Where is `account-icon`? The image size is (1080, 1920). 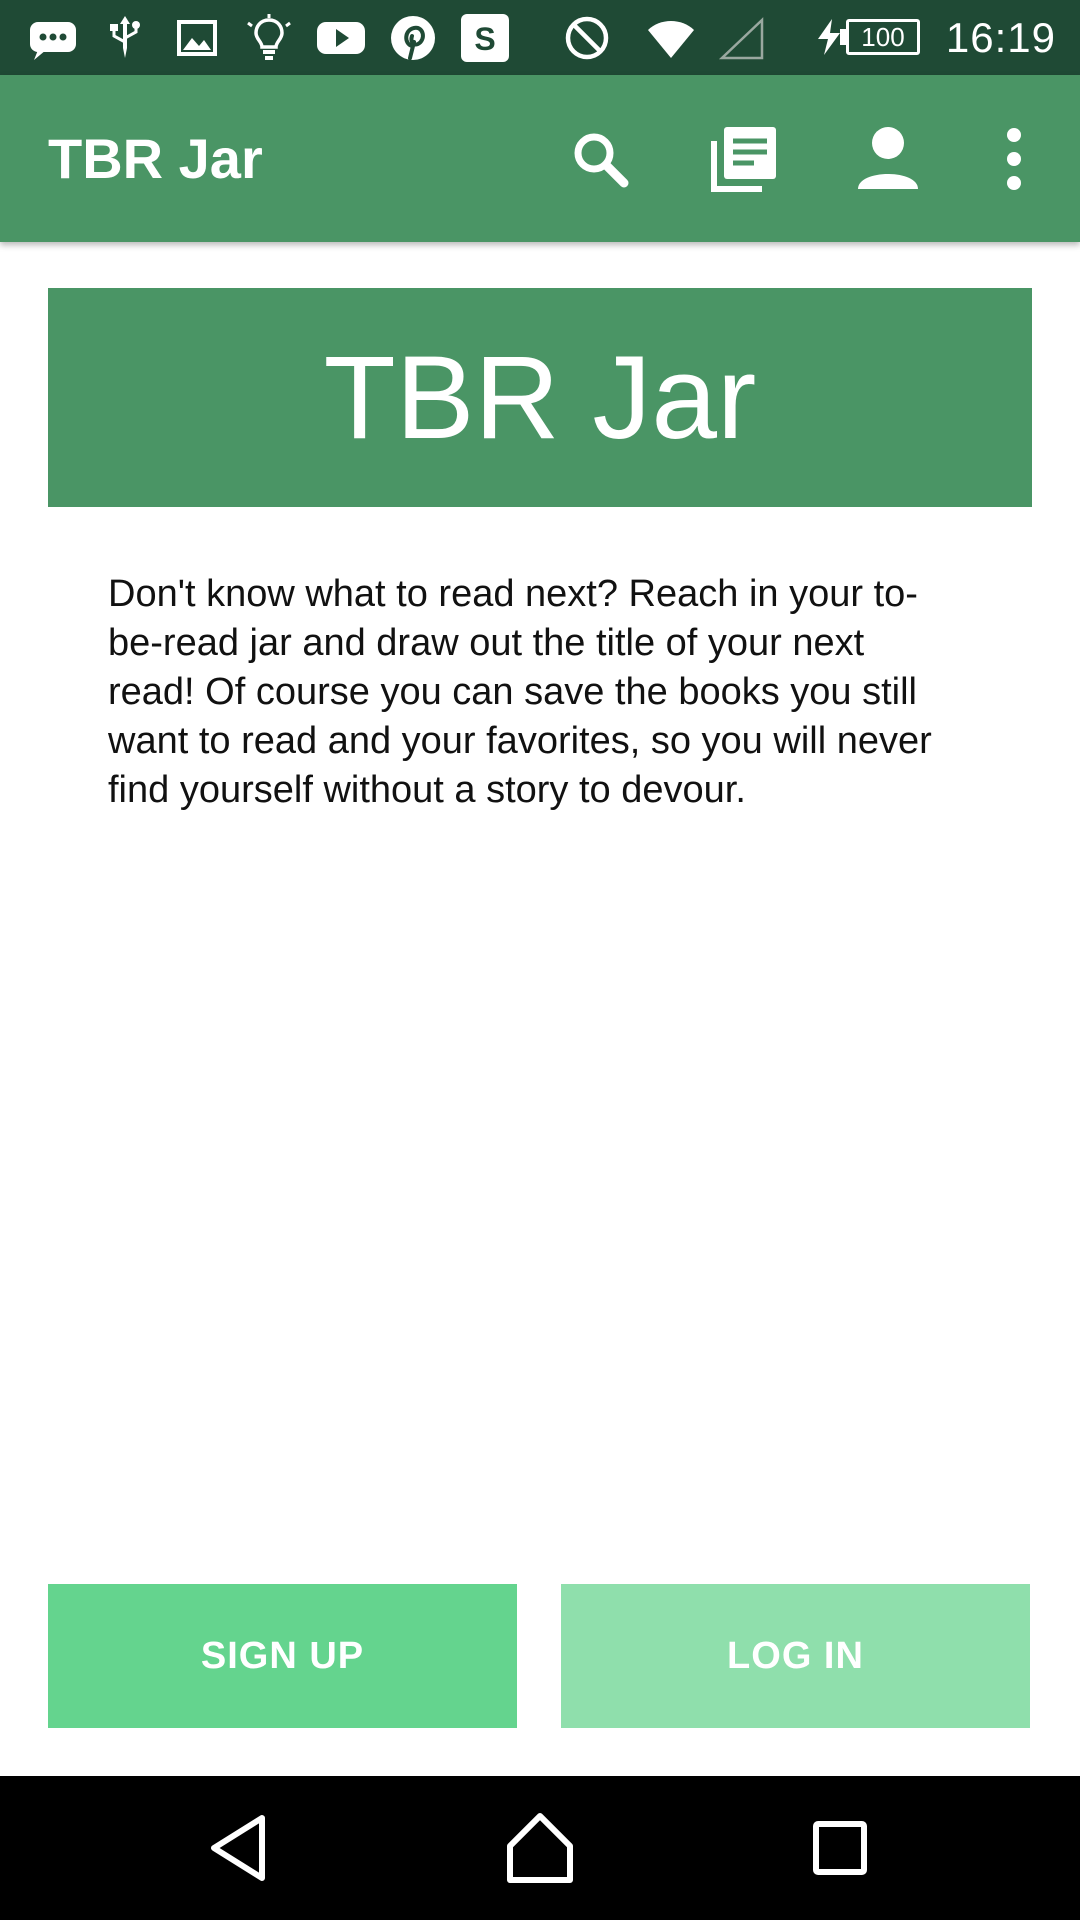
account-icon is located at coordinates (888, 159).